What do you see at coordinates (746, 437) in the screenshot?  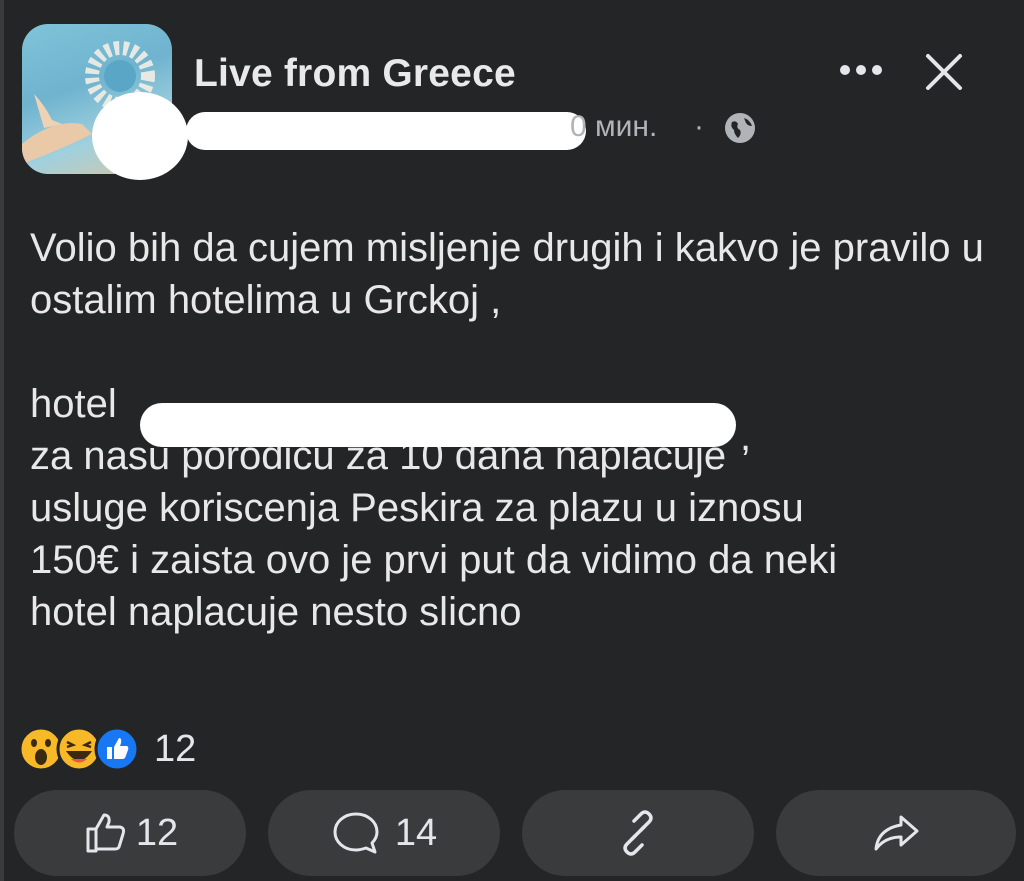 I see `hotel-suffix: ,` at bounding box center [746, 437].